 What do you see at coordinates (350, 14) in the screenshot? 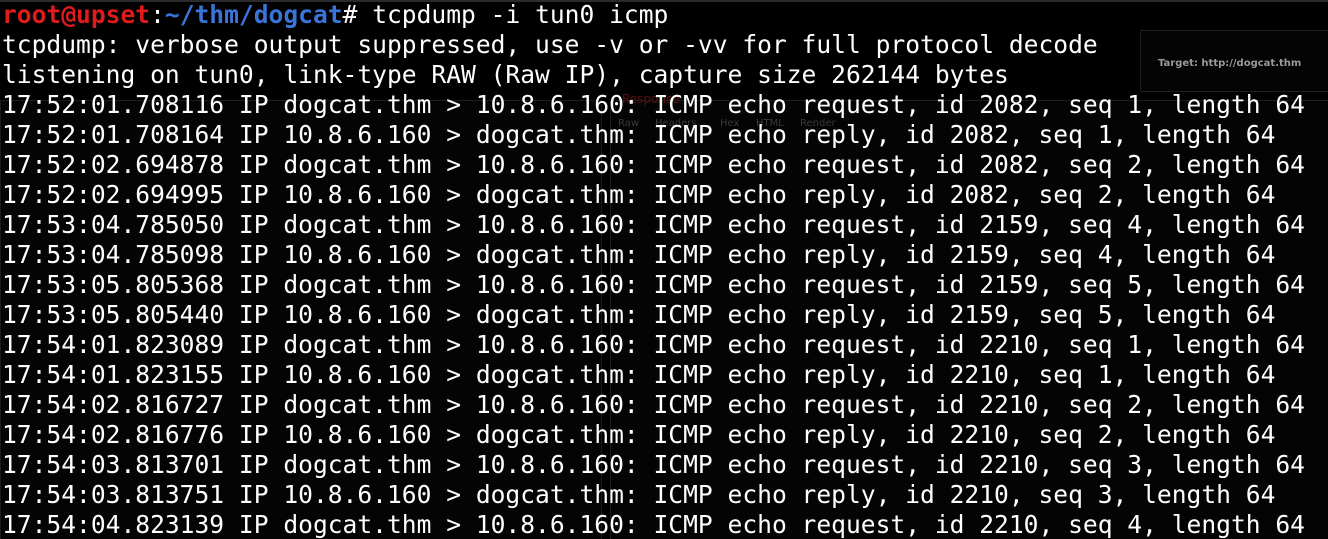
I see `prompt-symbol: #` at bounding box center [350, 14].